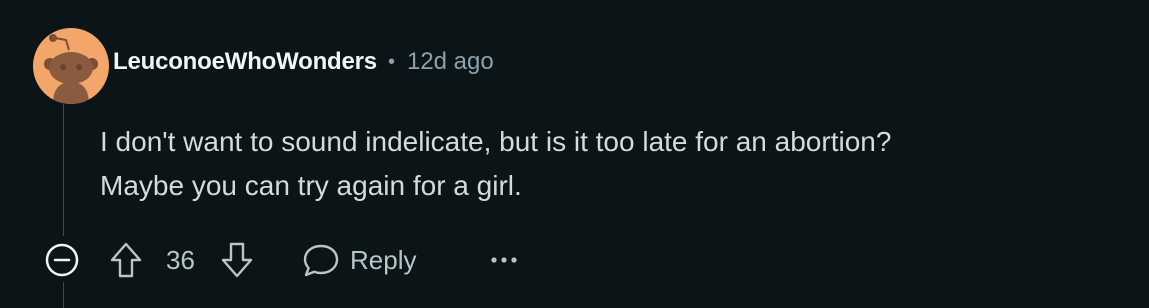 This screenshot has height=308, width=1149. I want to click on upvote-arrow-icon, so click(126, 260).